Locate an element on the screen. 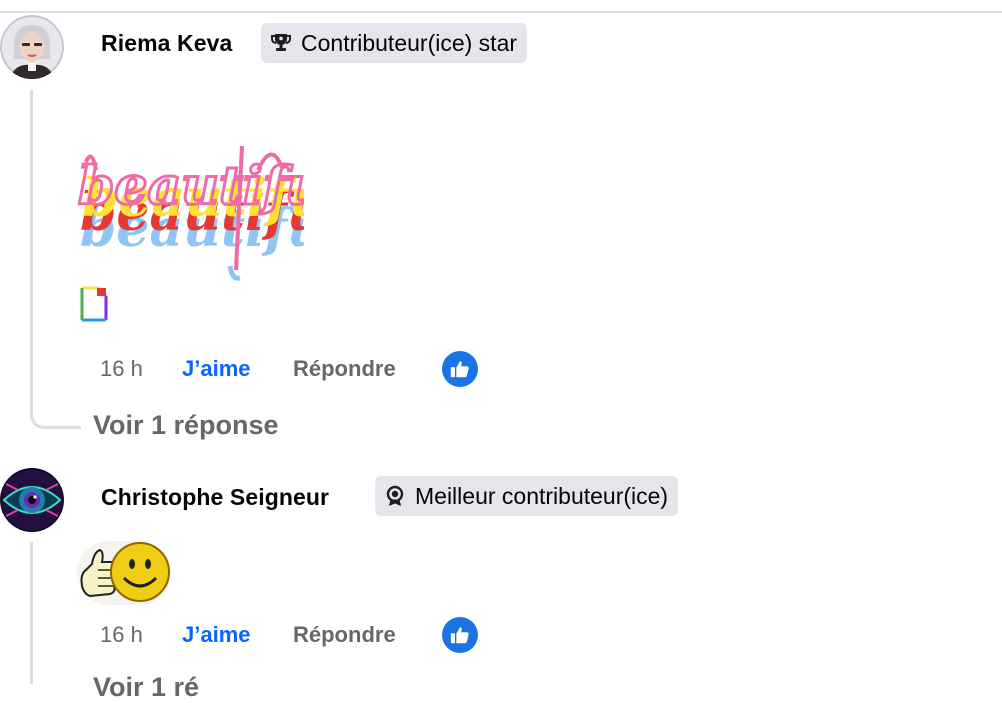  see-replies-link: Voir 1 ré is located at coordinates (146, 687).